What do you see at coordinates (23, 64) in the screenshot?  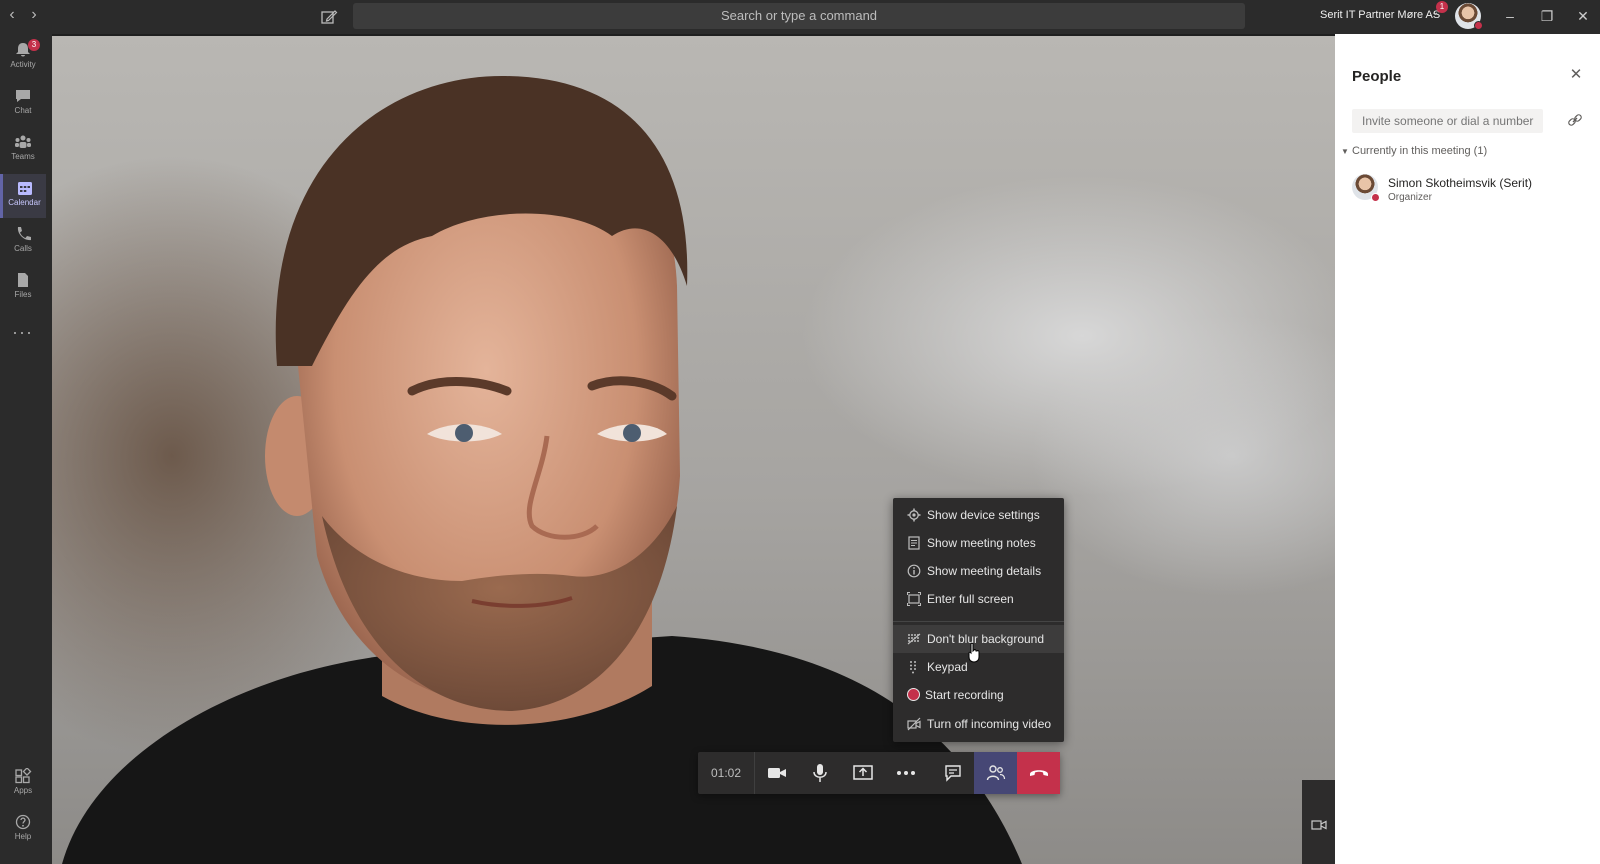 I see `rail-label: Activity` at bounding box center [23, 64].